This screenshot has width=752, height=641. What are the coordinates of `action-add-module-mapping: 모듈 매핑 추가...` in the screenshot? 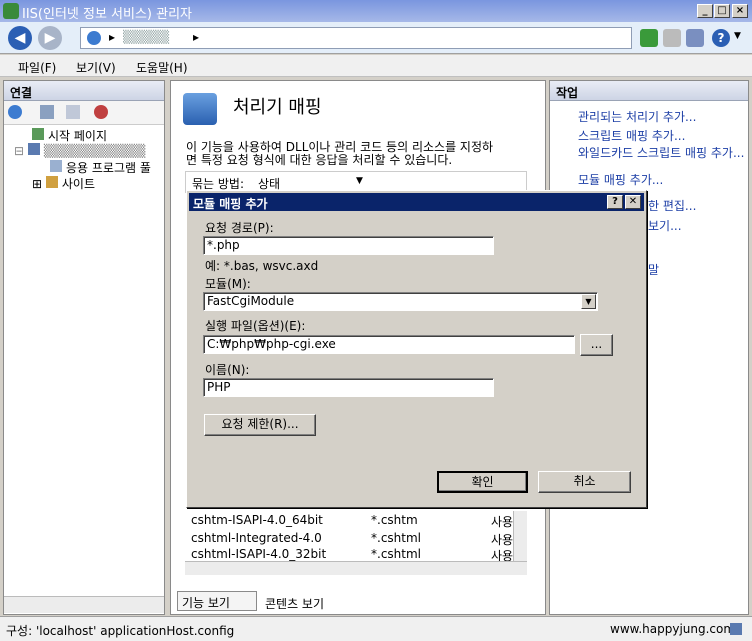 It's located at (620, 179).